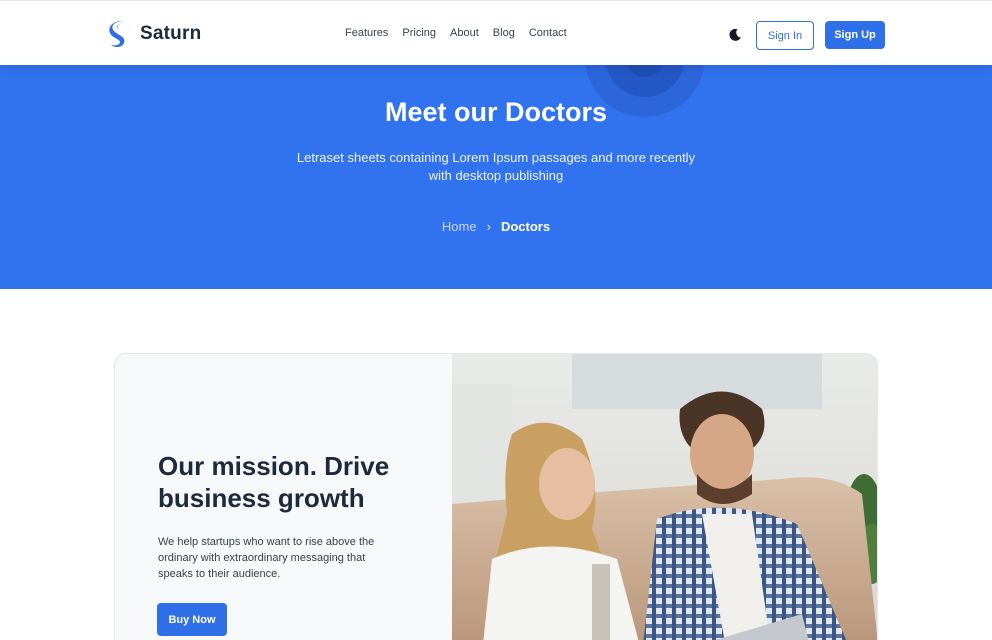 This screenshot has height=640, width=992. Describe the element at coordinates (855, 35) in the screenshot. I see `sign-up-button: Sign Up` at that location.